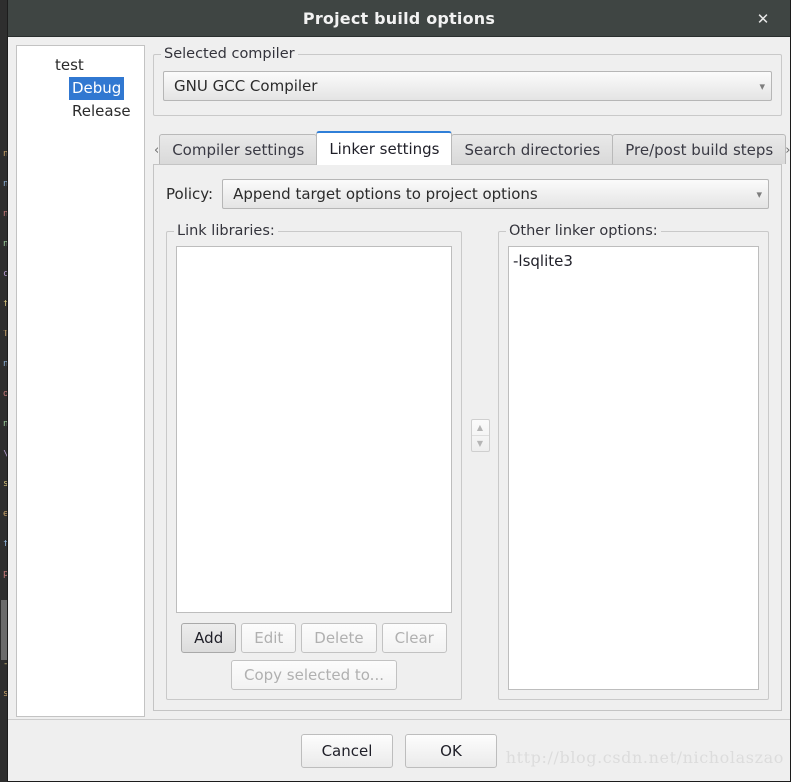  Describe the element at coordinates (339, 638) in the screenshot. I see `delete-button: Delete` at that location.